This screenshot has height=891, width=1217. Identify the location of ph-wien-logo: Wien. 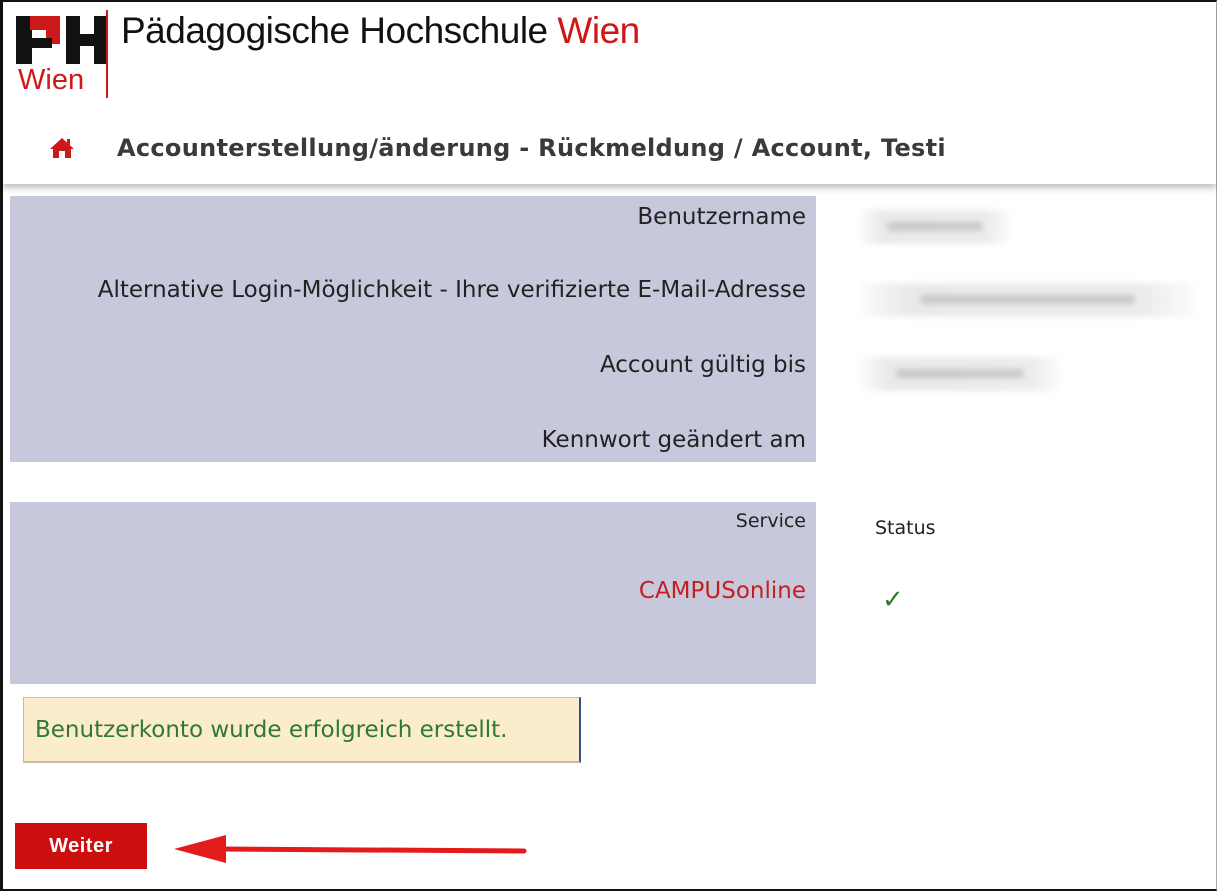
(66, 57).